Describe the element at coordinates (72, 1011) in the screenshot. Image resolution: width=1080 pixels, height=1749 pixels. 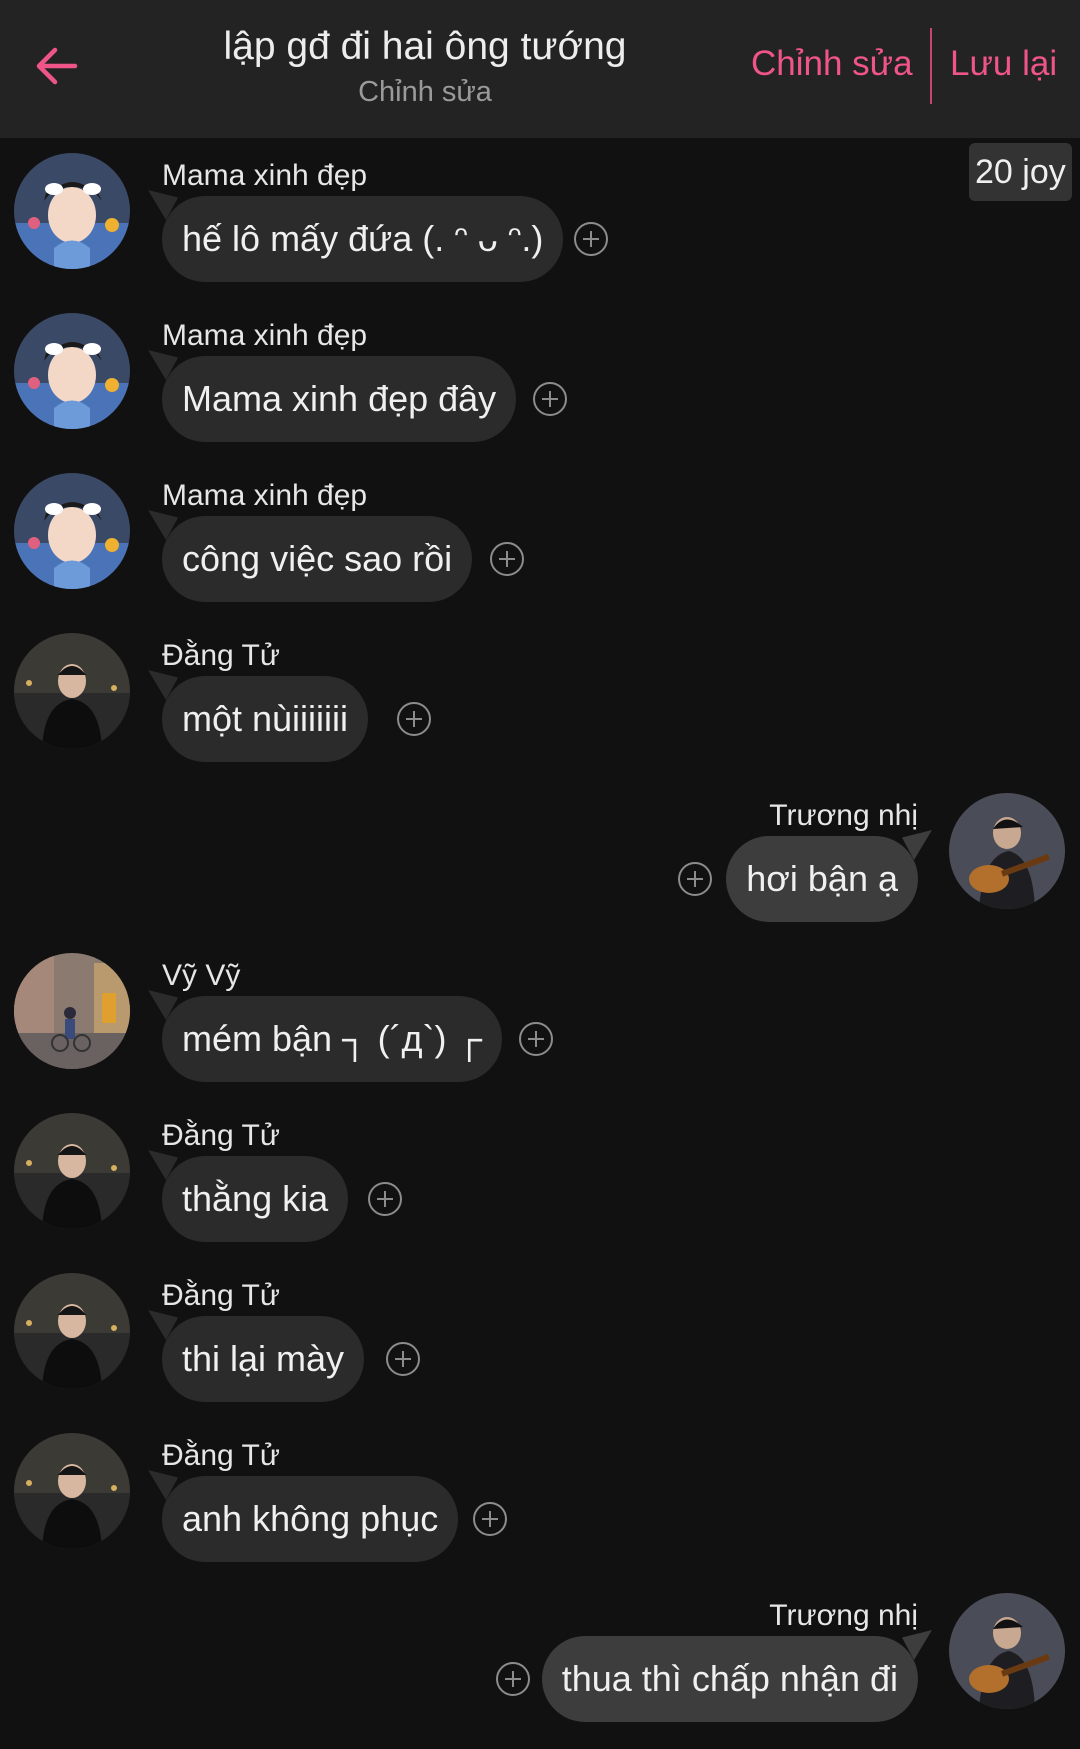
I see `avatar-vy-vy` at that location.